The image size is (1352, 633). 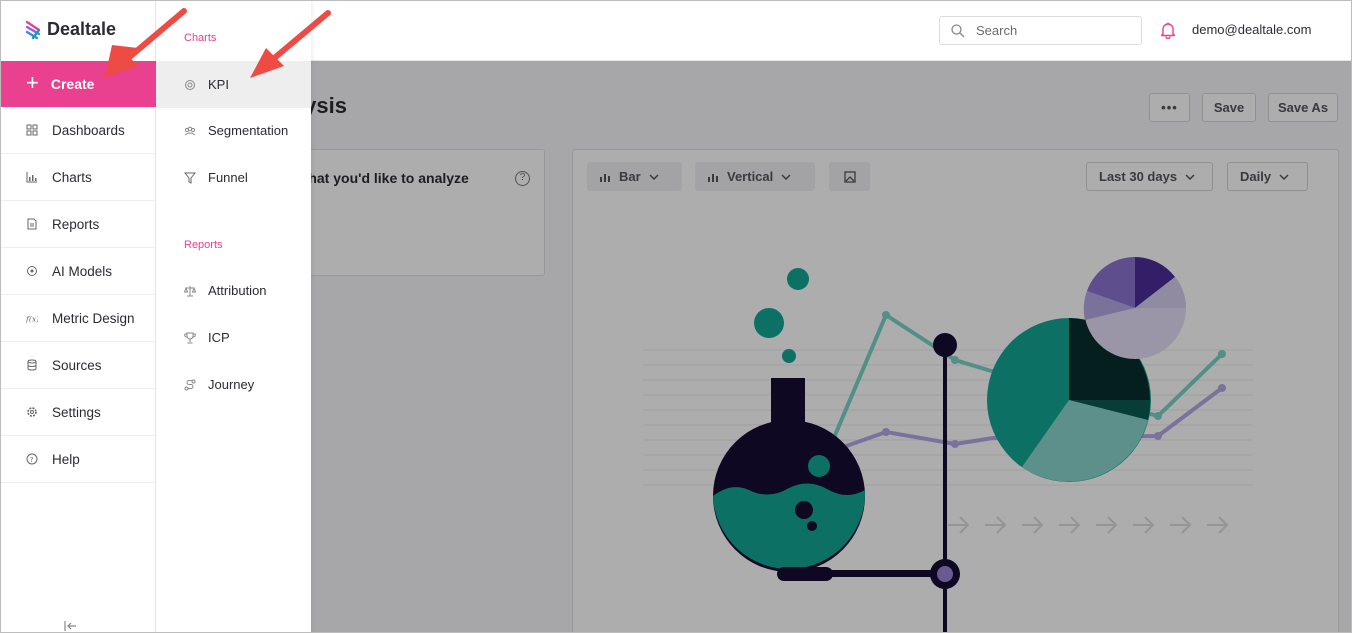 I want to click on submenu-item-label: Attribution, so click(x=237, y=290).